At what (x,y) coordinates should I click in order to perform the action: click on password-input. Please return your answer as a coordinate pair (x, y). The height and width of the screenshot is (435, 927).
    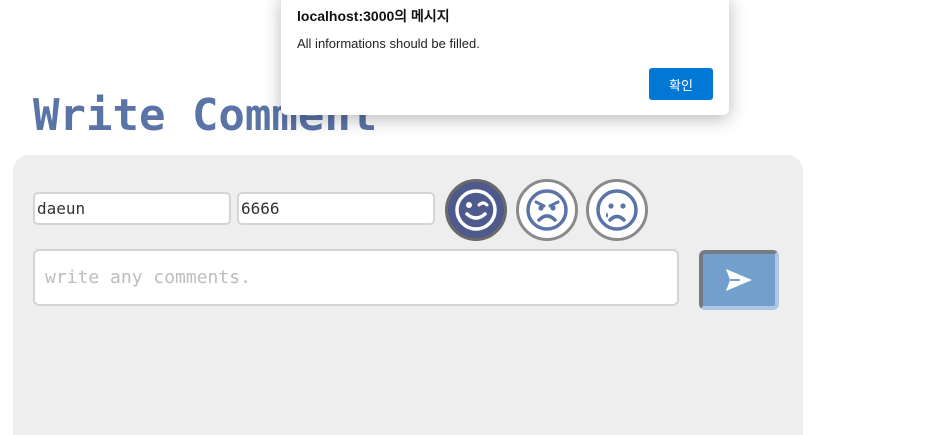
    Looking at the image, I should click on (336, 208).